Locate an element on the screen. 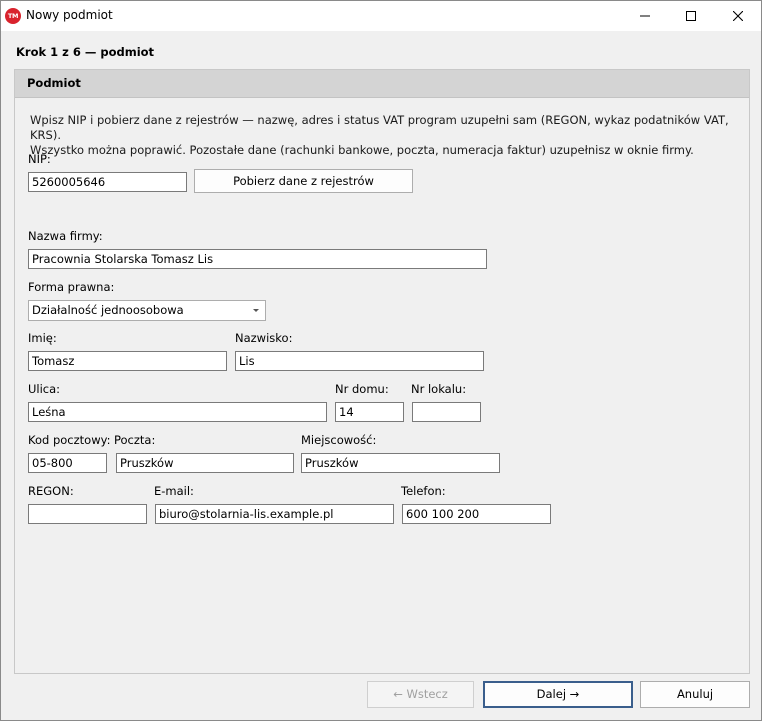 The width and height of the screenshot is (762, 721). window-title: Nowy podmiot is located at coordinates (69, 15).